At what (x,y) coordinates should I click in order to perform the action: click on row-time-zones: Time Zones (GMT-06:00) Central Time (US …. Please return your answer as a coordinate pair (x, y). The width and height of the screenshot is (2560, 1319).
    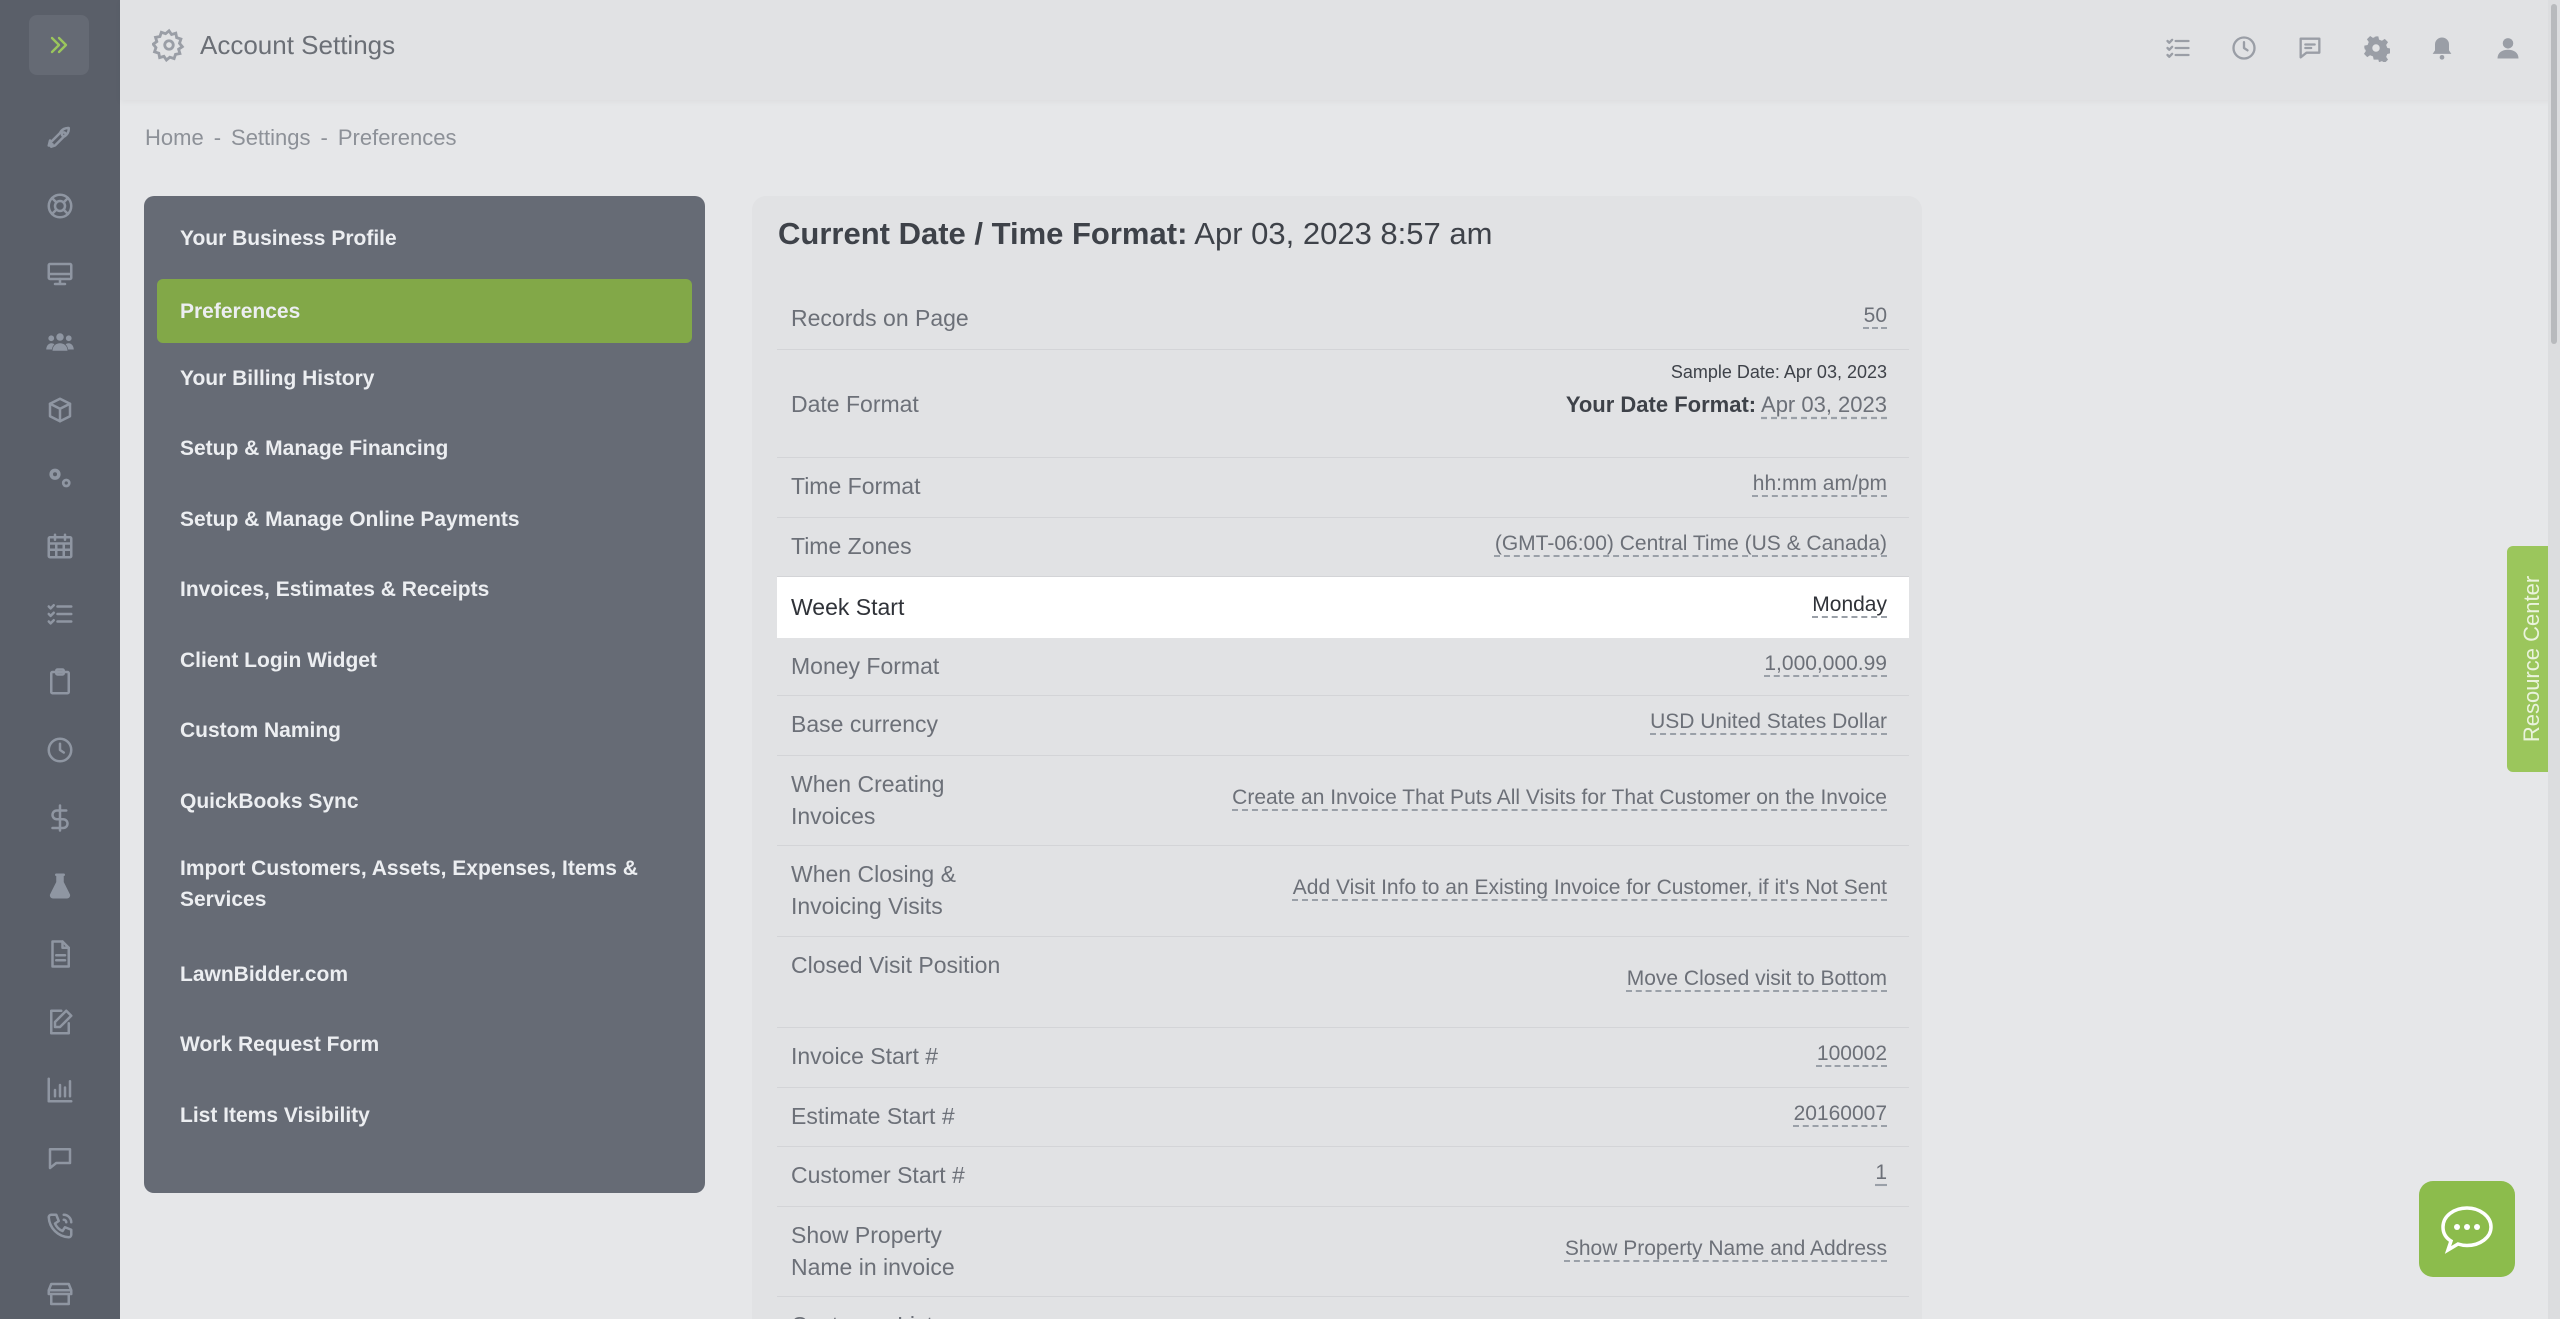
    Looking at the image, I should click on (1343, 547).